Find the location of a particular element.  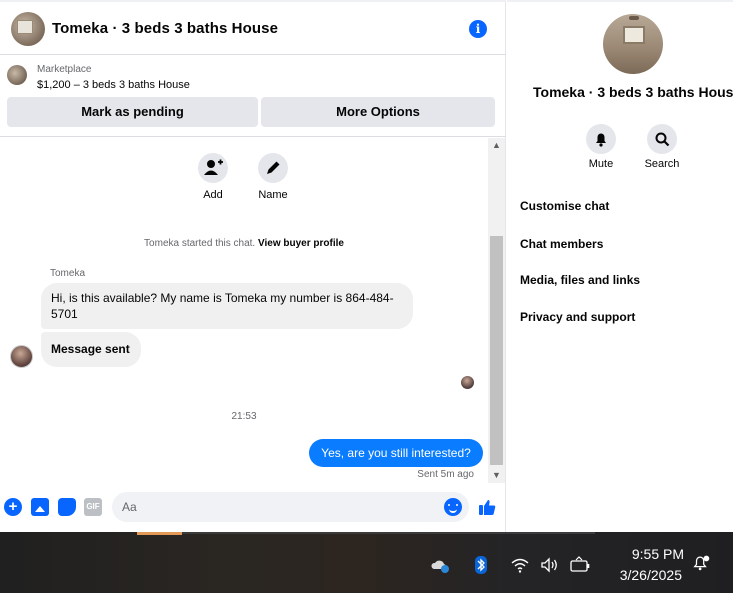

message-scrollbar: ▲ ▼ is located at coordinates (496, 310).